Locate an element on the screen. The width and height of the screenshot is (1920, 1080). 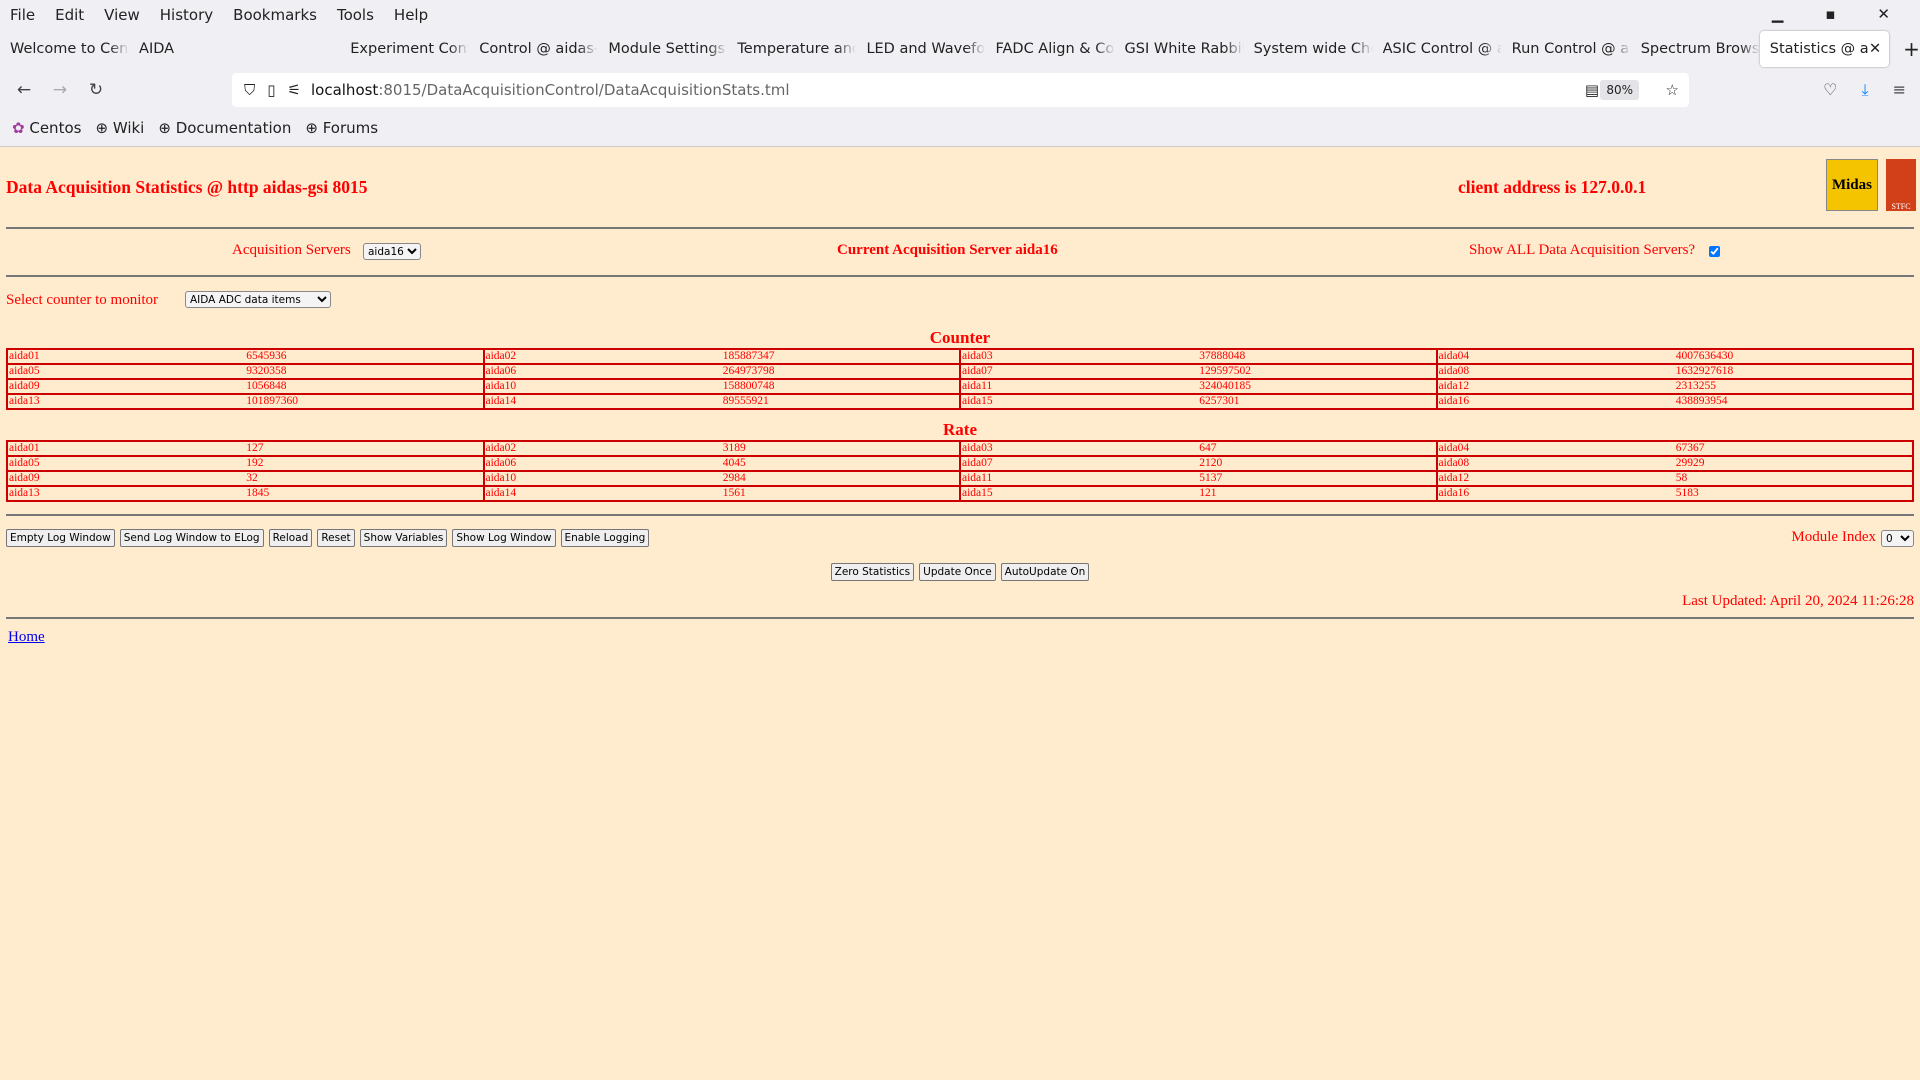
tab-label: Control @ aidas-gsi is located at coordinates (539, 49).